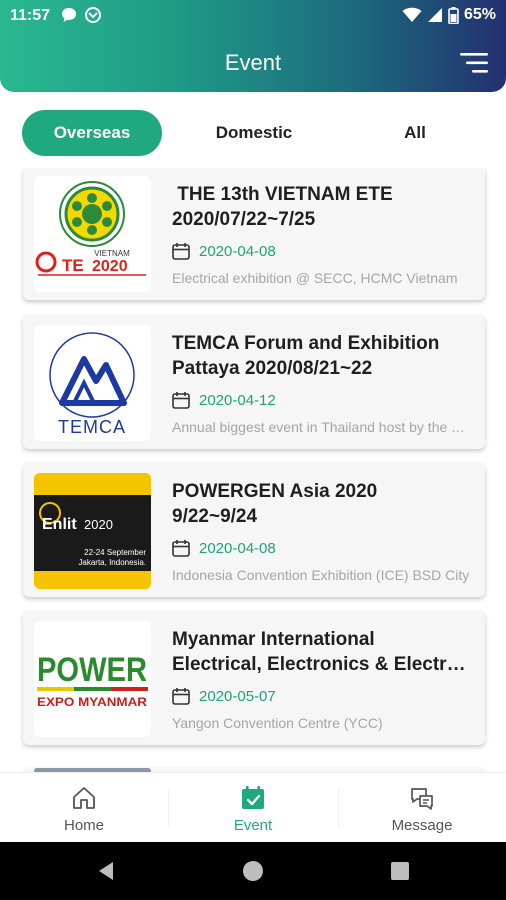  I want to click on svg-text: EXPO MYANMAR, so click(92, 702).